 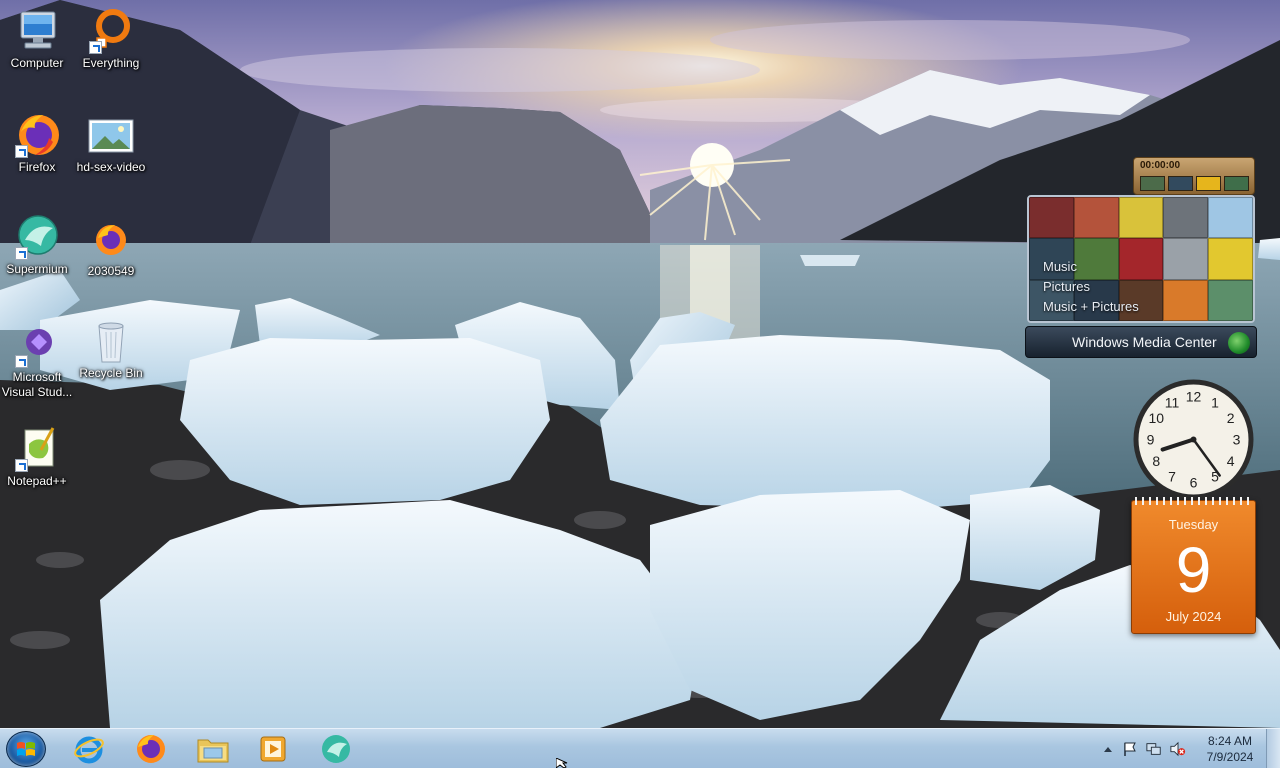 What do you see at coordinates (1231, 461) in the screenshot?
I see `clock-numeral: 4` at bounding box center [1231, 461].